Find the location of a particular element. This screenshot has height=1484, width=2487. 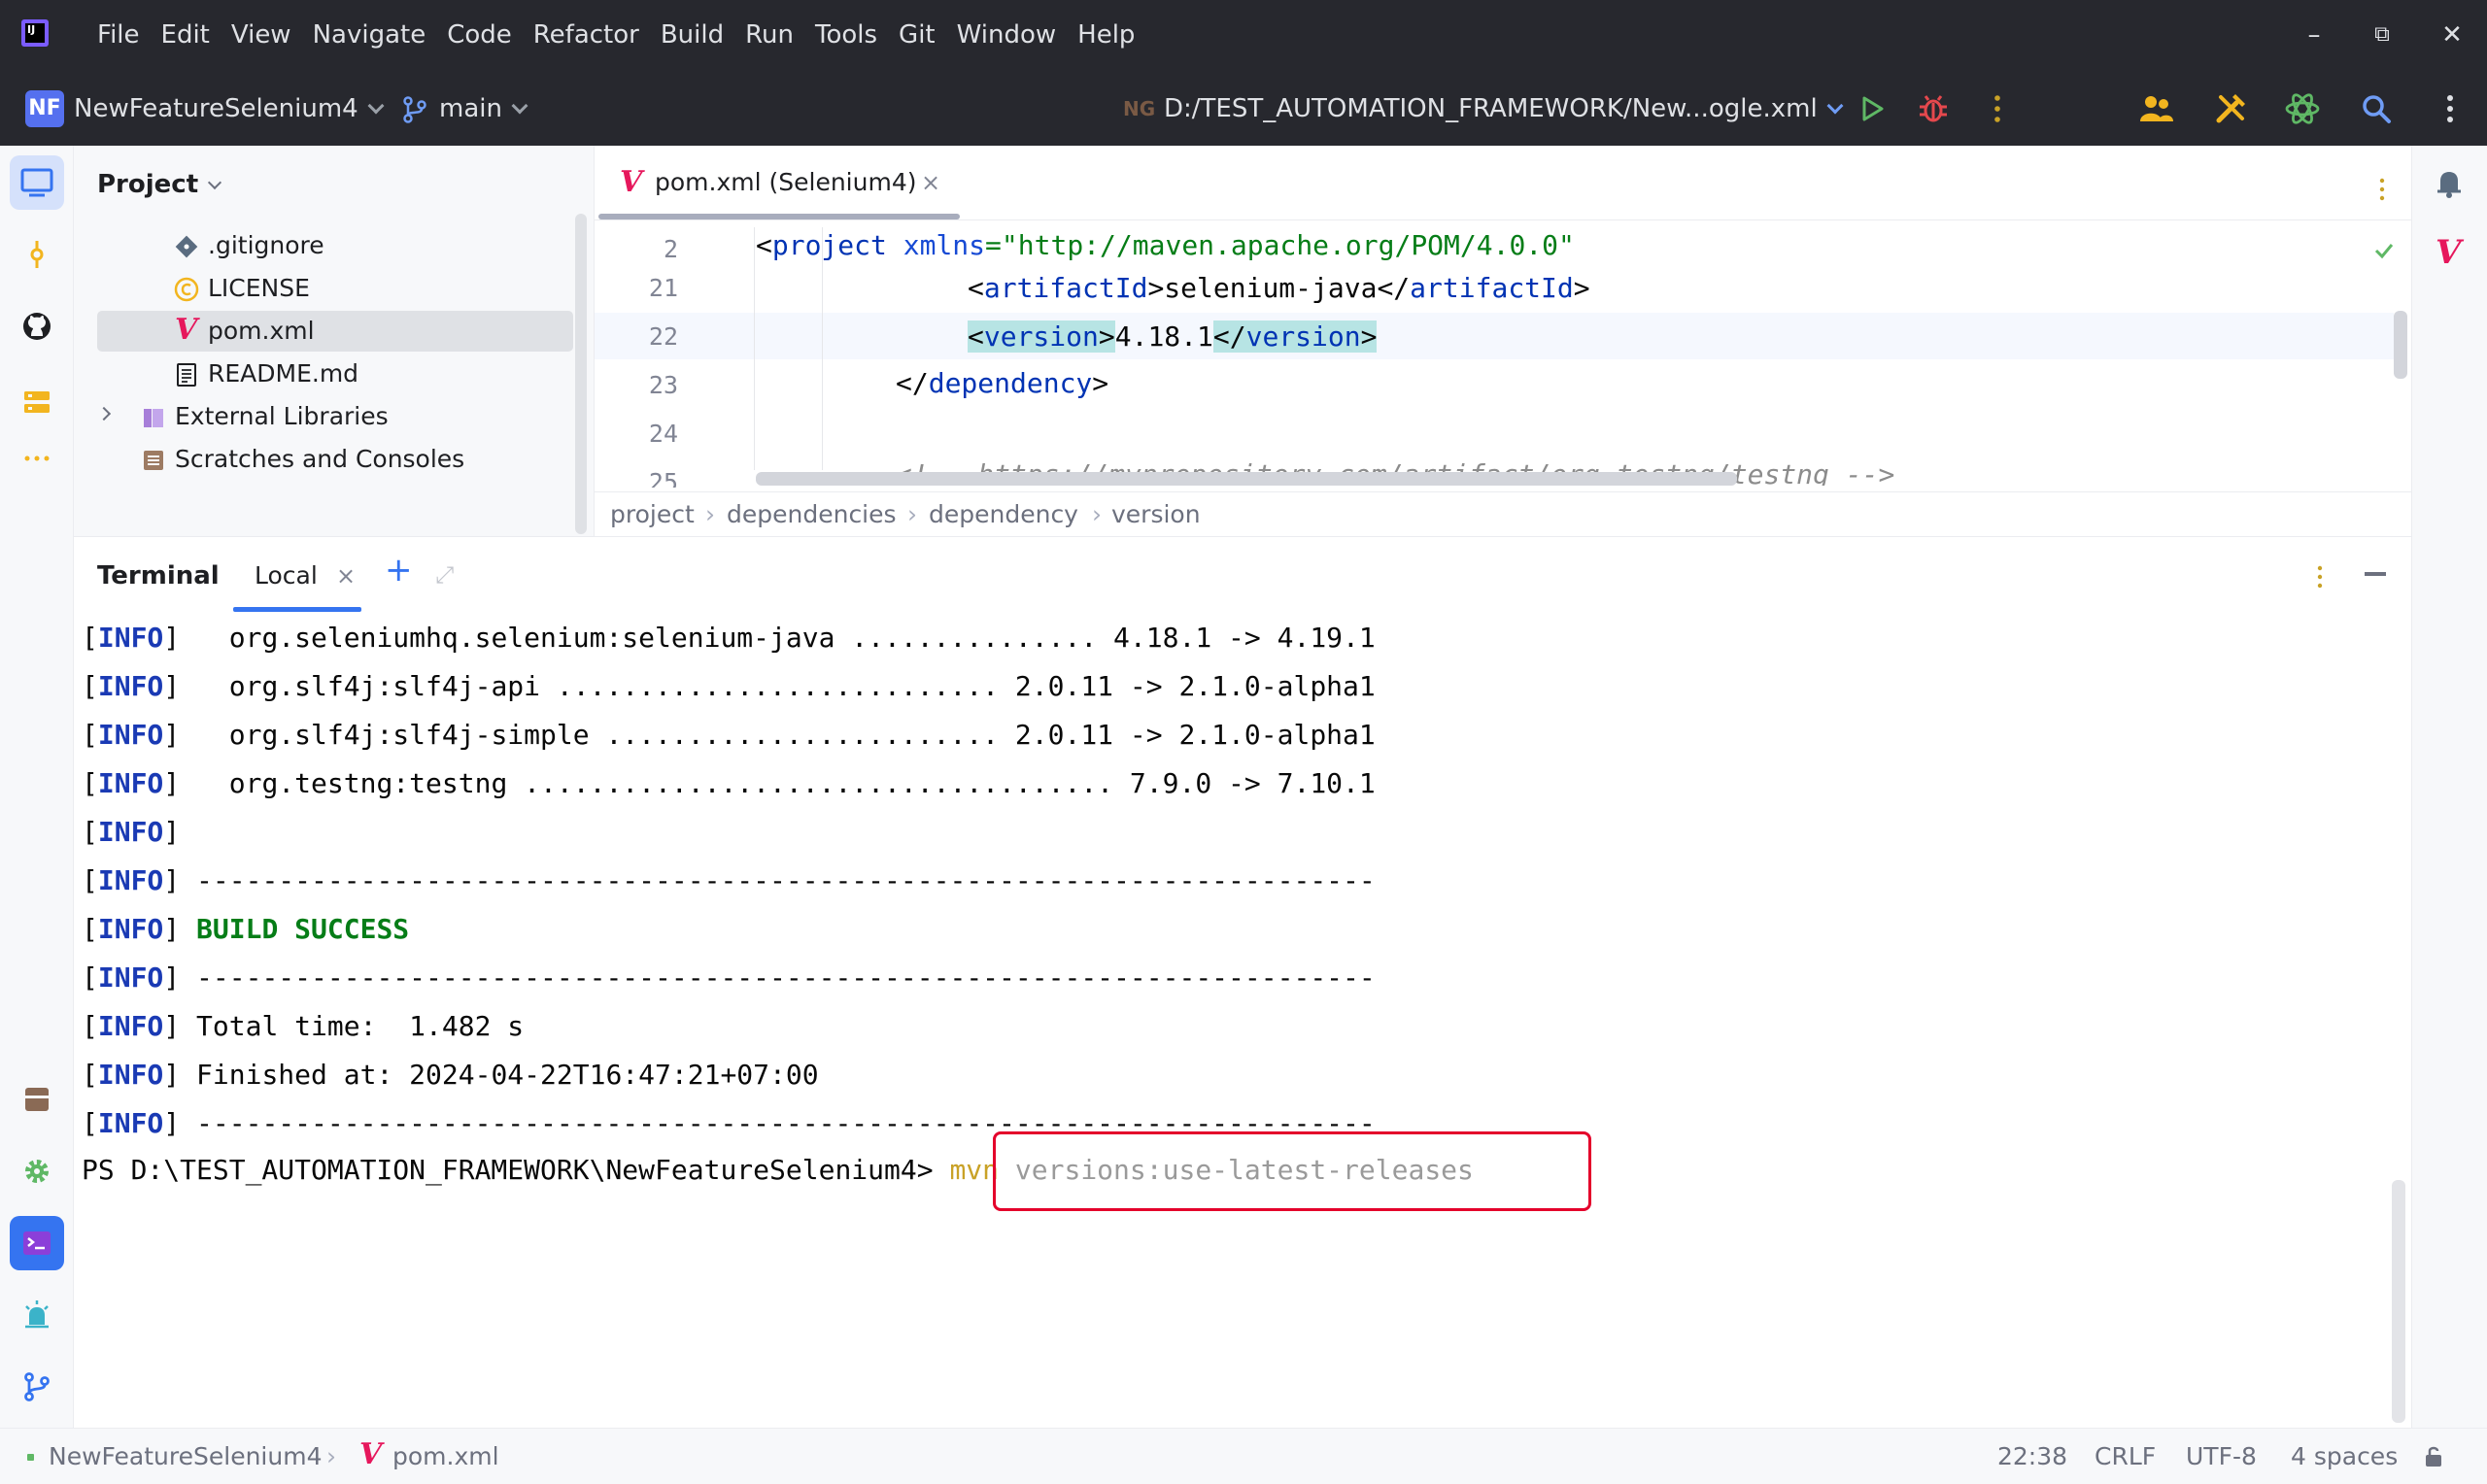

menu-window: Window is located at coordinates (1007, 34).